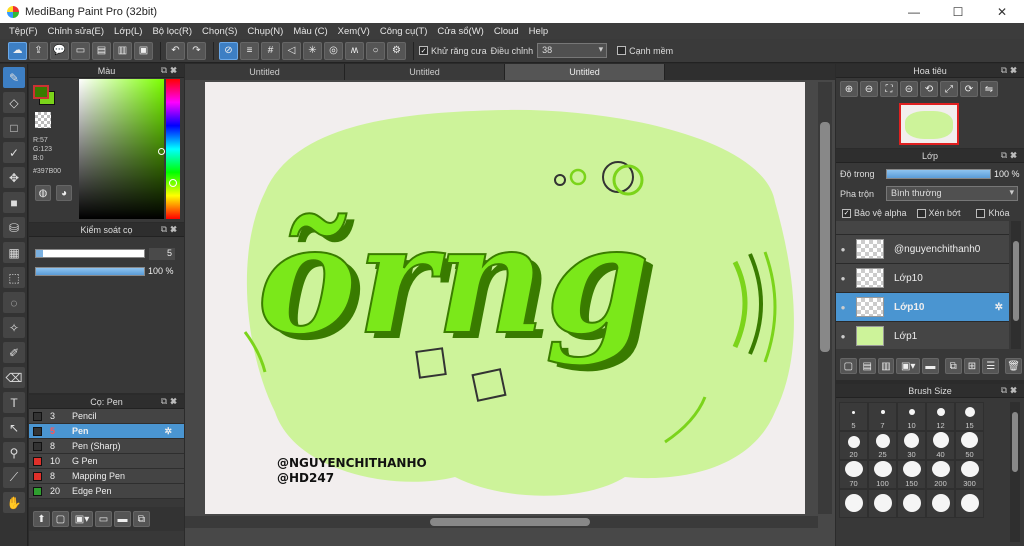 The image size is (1024, 546). Describe the element at coordinates (14, 502) in the screenshot. I see `hand-tool-icon: ✋` at that location.